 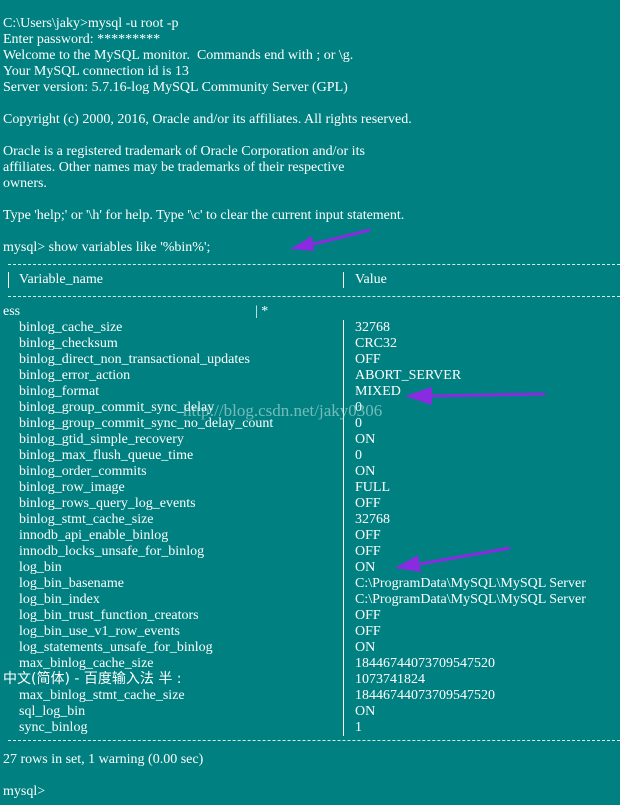 I want to click on table-border-bottom, so click(x=314, y=740).